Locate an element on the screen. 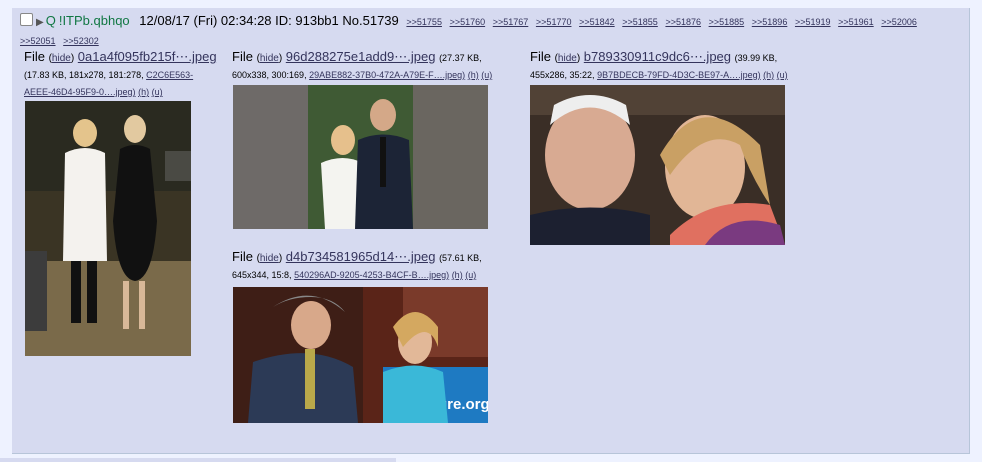 The image size is (982, 462). poster-id: ID: 913bb1 is located at coordinates (307, 20).